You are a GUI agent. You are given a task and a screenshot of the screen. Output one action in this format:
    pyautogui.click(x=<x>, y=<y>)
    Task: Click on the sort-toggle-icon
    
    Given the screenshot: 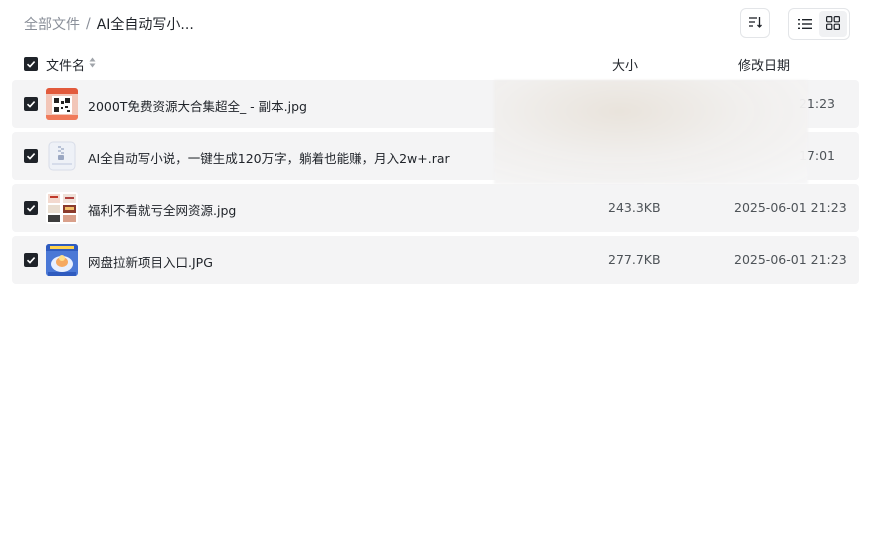 What is the action you would take?
    pyautogui.click(x=92, y=64)
    